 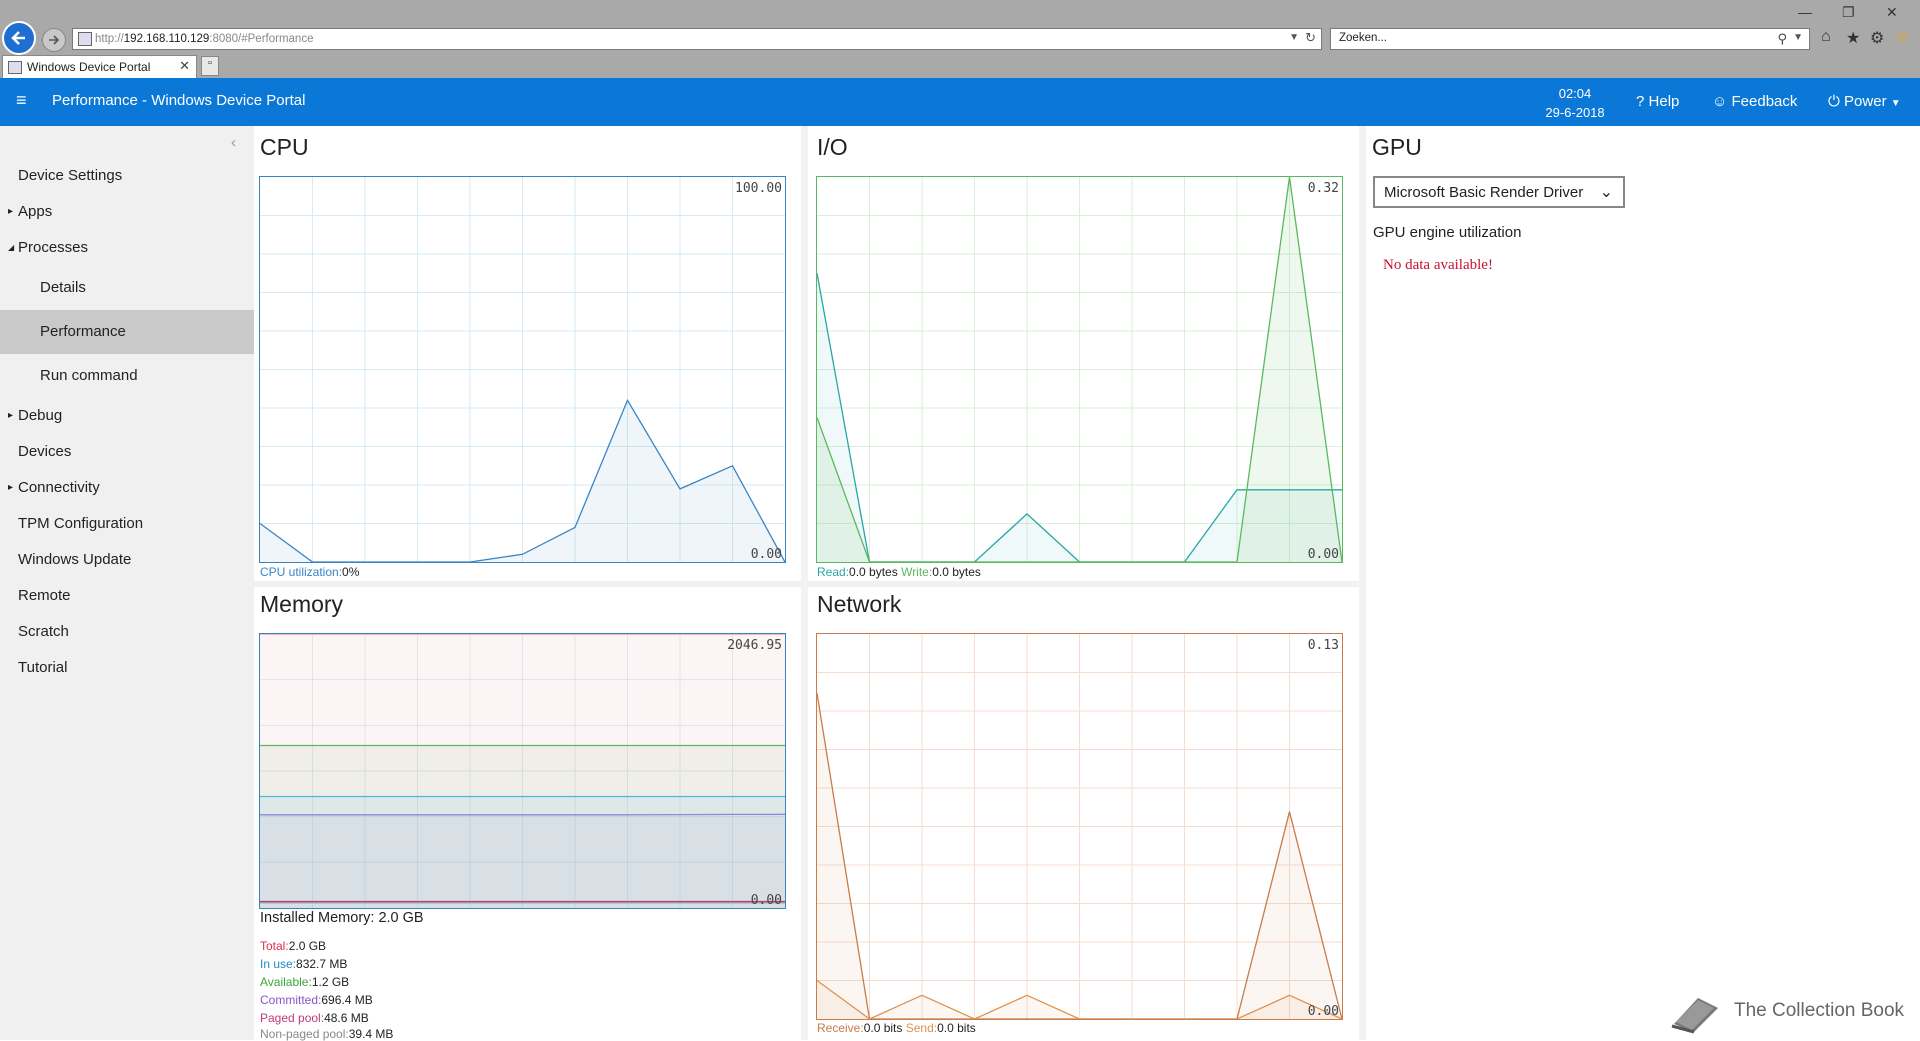 I want to click on io-stats: Read:0.0 bytes Write:0.0 bytes, so click(x=899, y=572).